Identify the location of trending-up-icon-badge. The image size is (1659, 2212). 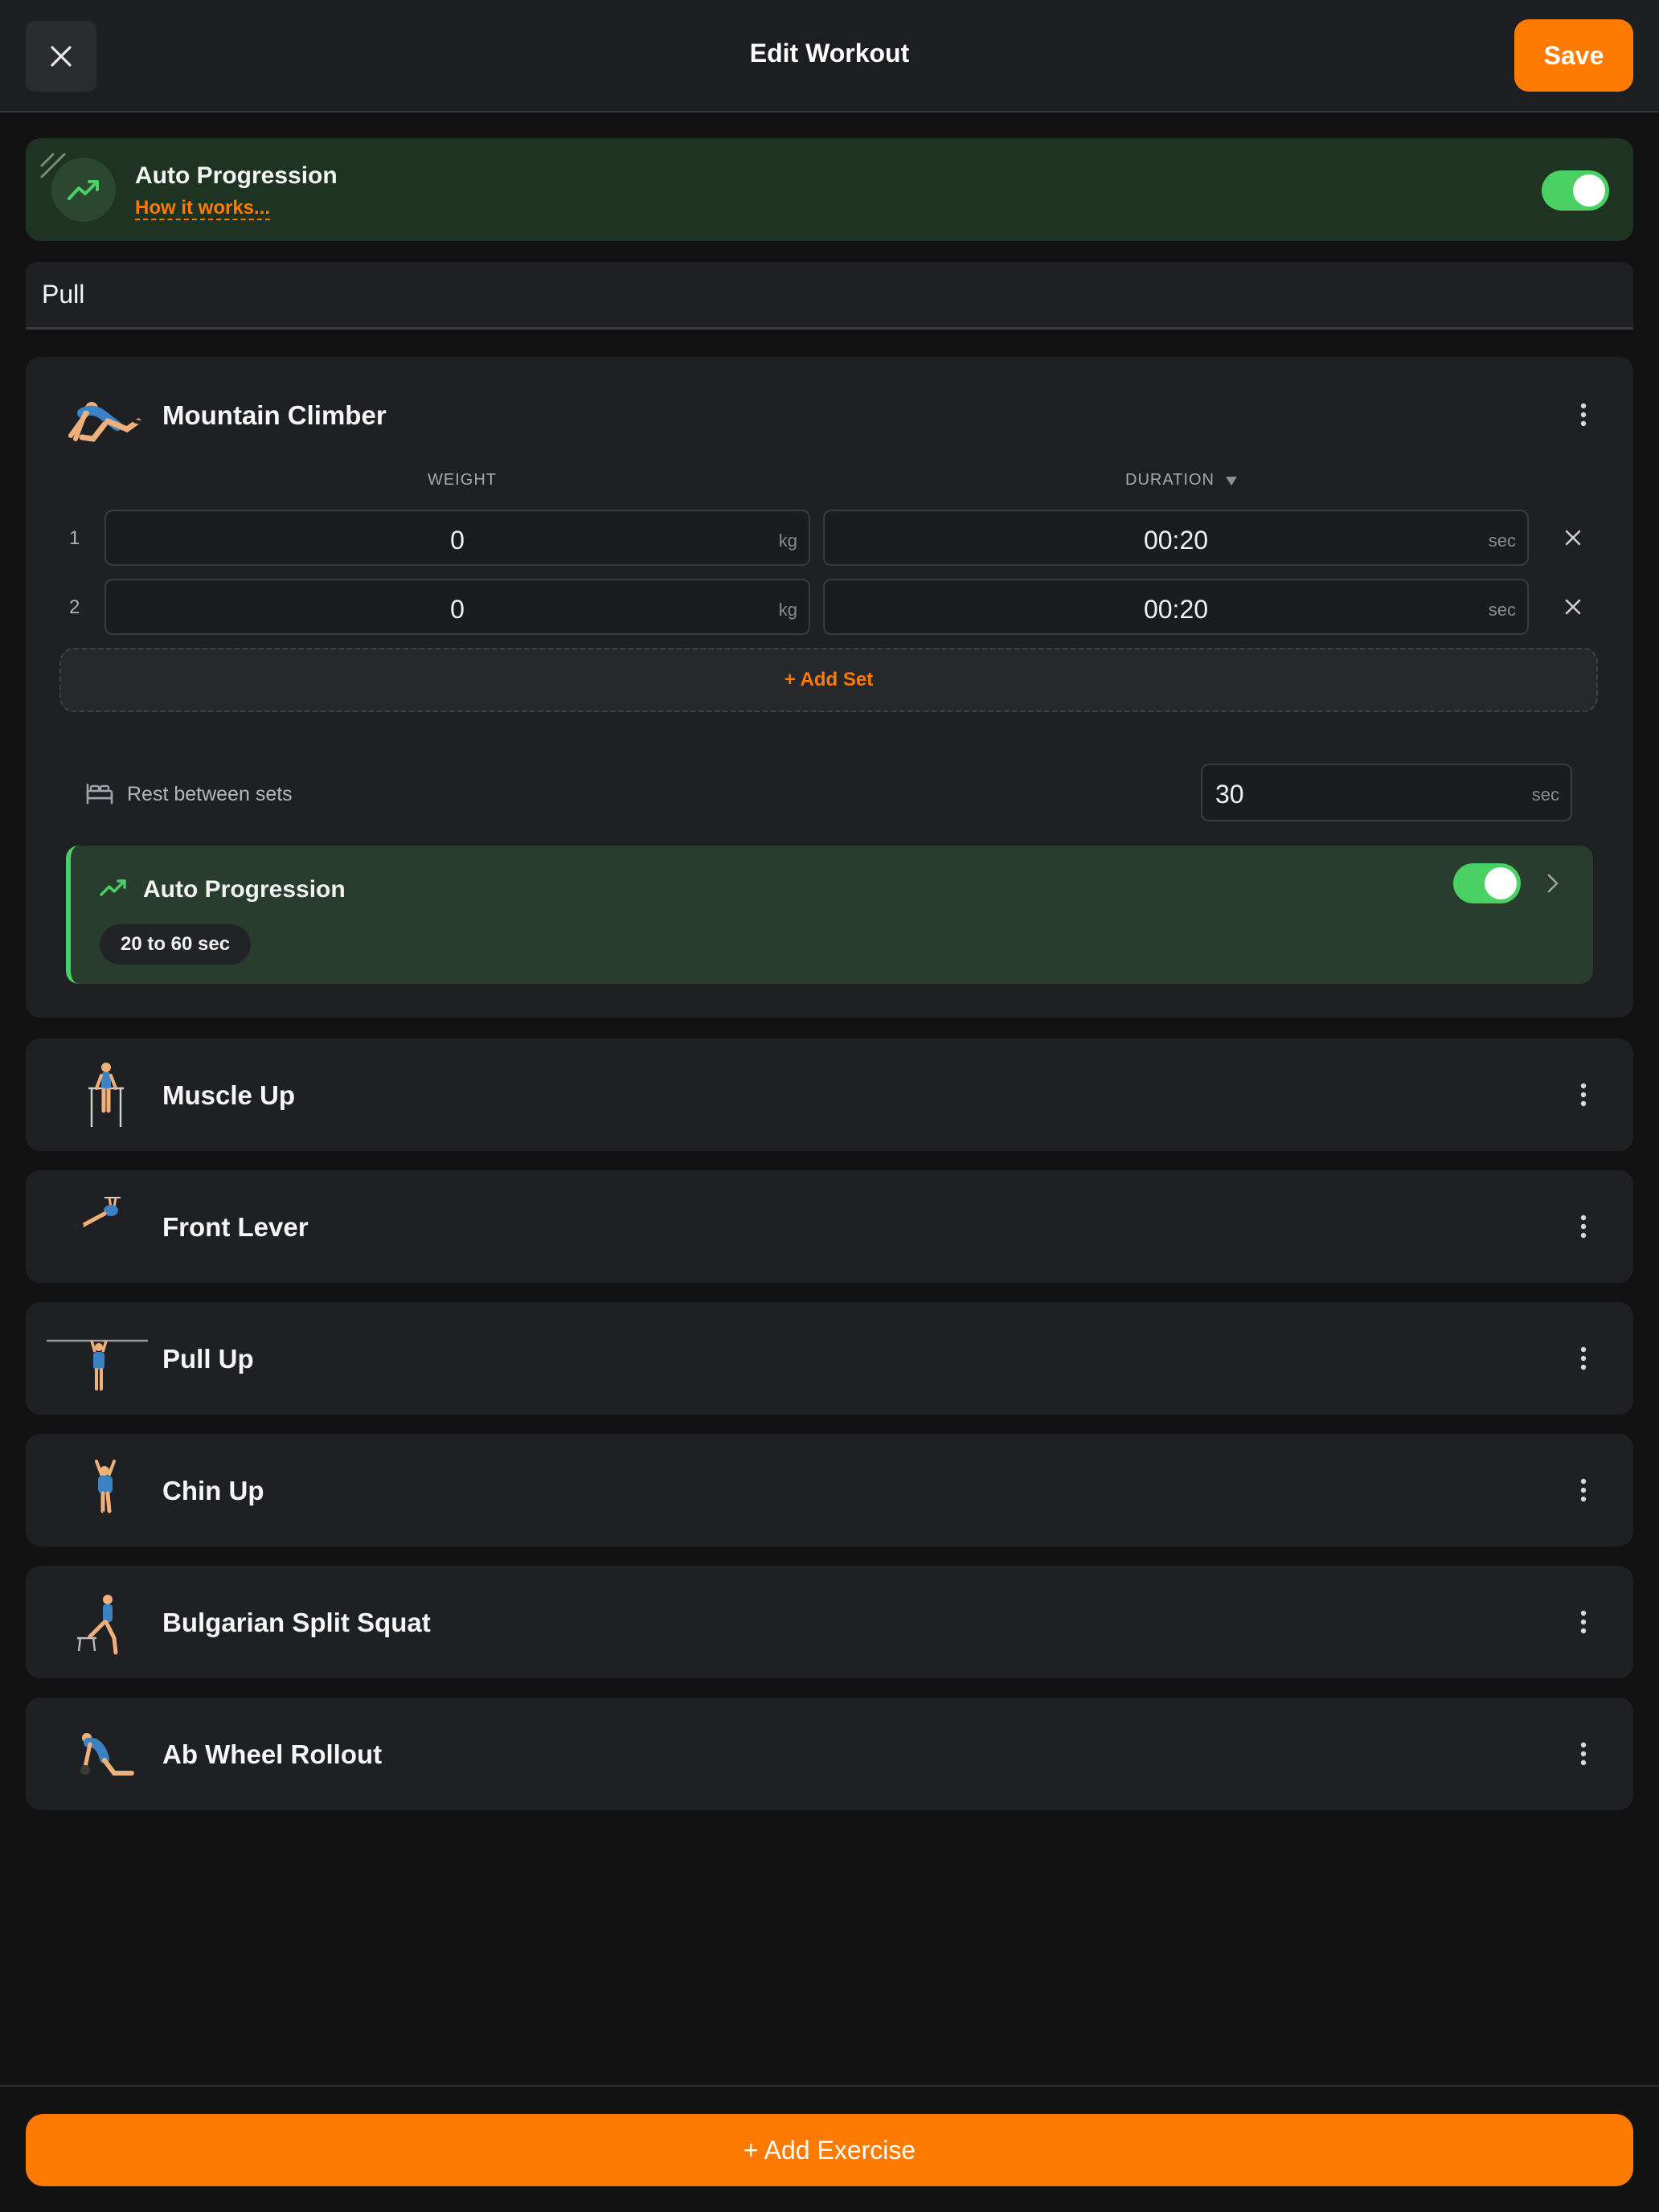
(83, 190).